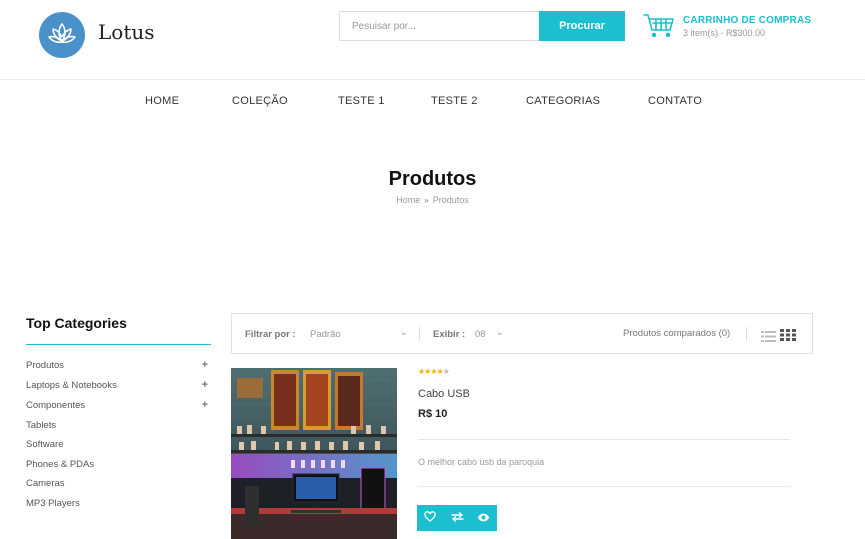 The width and height of the screenshot is (865, 539). Describe the element at coordinates (270, 334) in the screenshot. I see `filter-label: Filtrar por :` at that location.